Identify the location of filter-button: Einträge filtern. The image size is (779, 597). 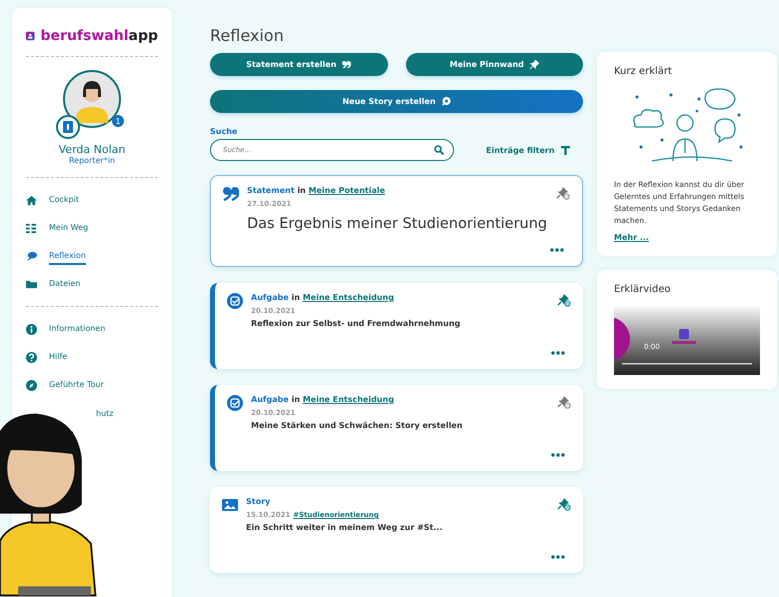
(519, 150).